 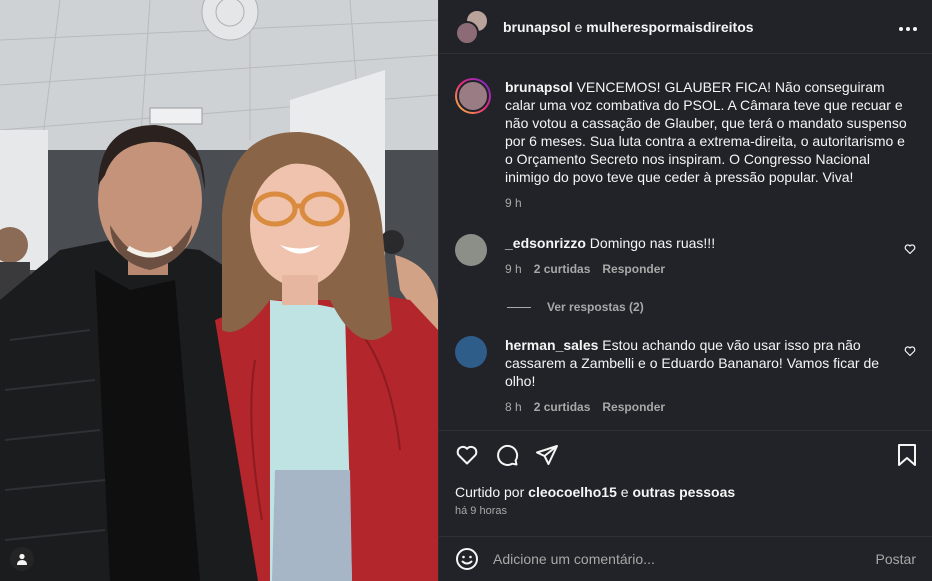 What do you see at coordinates (539, 87) in the screenshot?
I see `caption-username: brunapsol` at bounding box center [539, 87].